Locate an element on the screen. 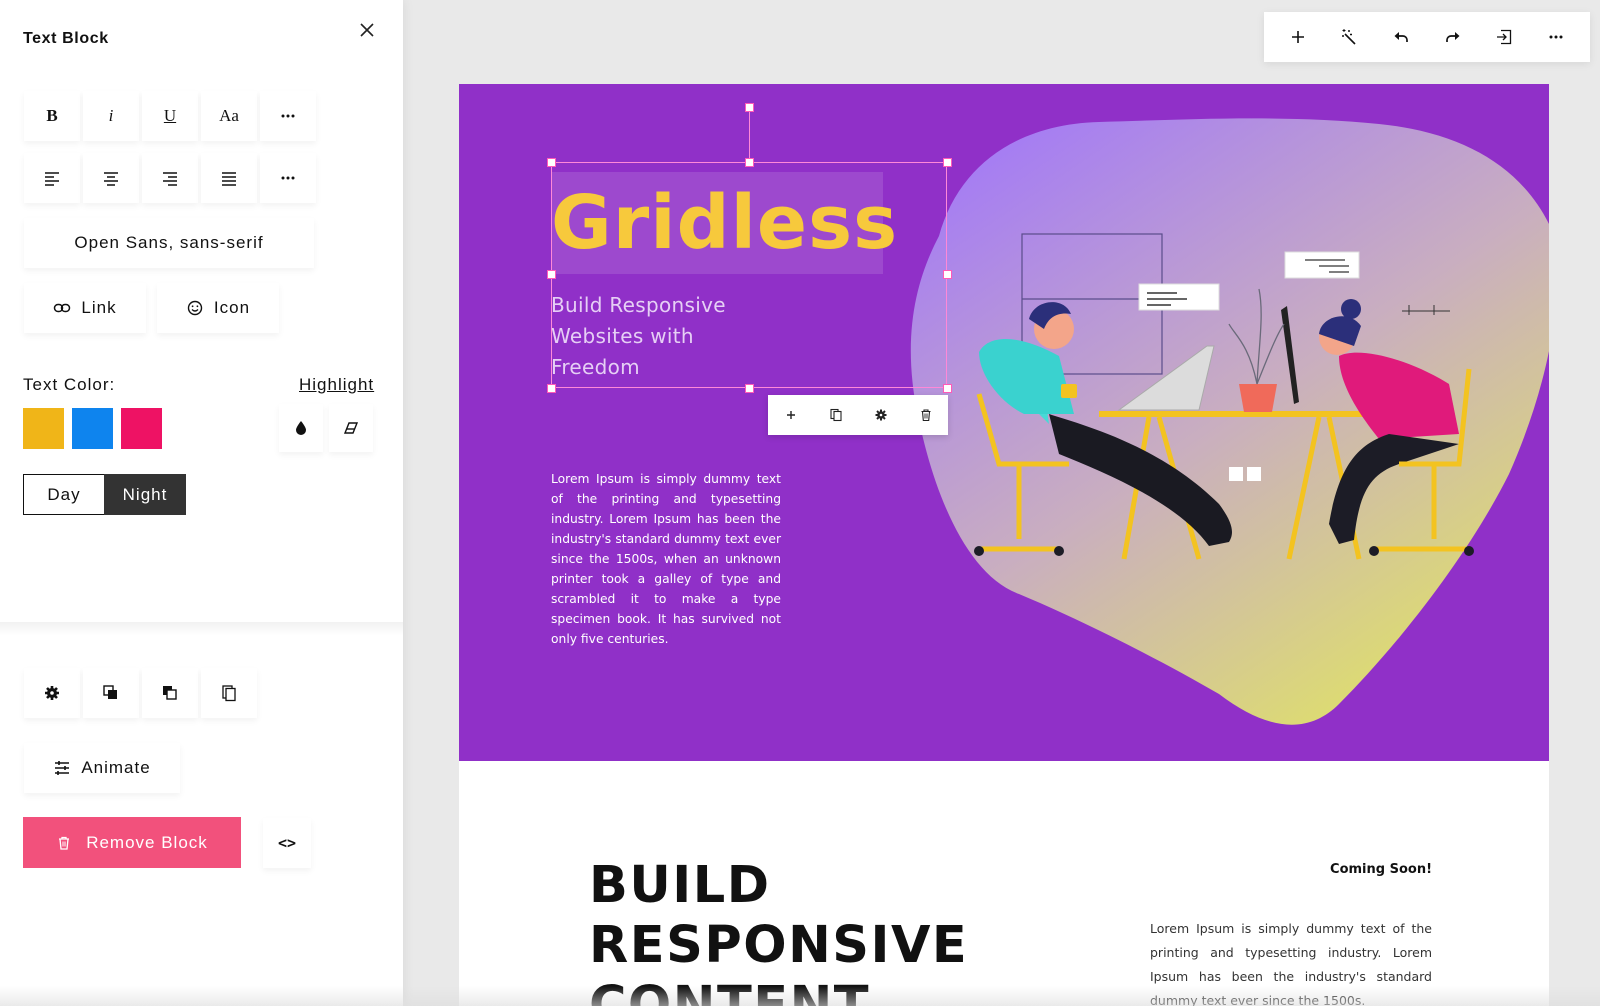  resize-handle-top is located at coordinates (749, 162).